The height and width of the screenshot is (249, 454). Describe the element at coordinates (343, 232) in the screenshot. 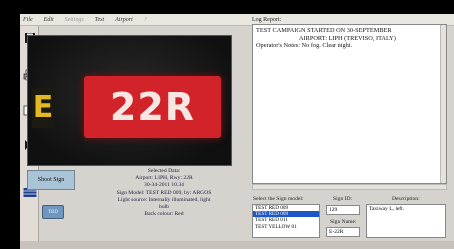

I see `sign-name-field: E-22R` at that location.